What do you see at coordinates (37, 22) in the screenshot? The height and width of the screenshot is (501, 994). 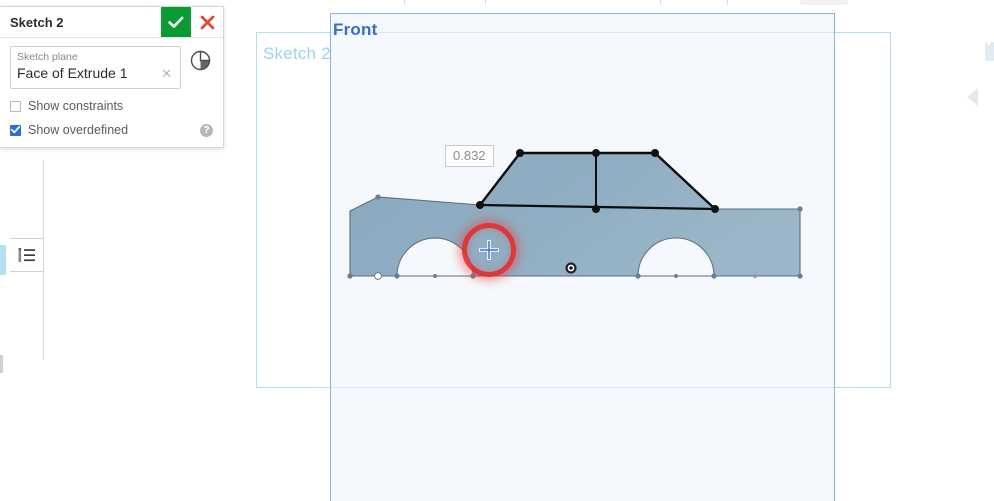 I see `panel-title: Sketch 2` at bounding box center [37, 22].